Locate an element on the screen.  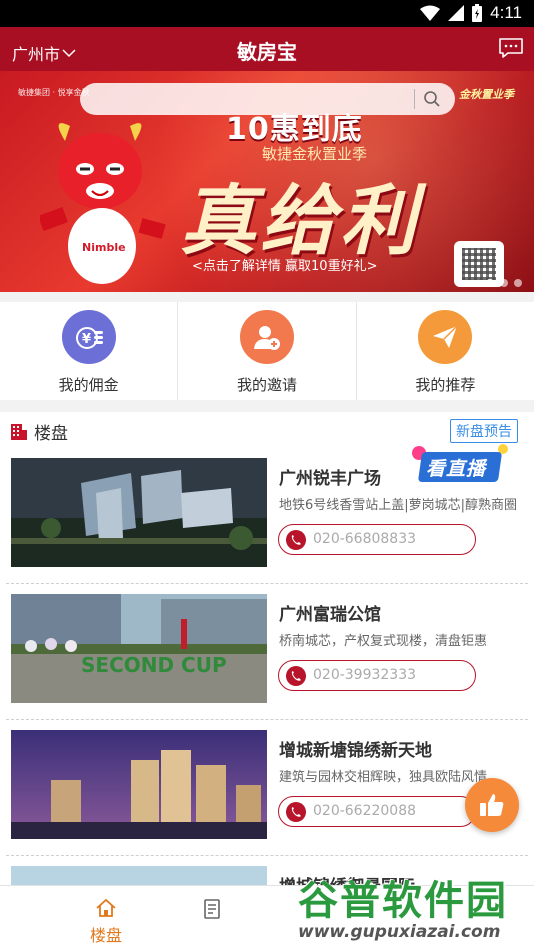
listing-desc: 桥南城芯，产权复式现楼，清盘钜惠 is located at coordinates (383, 641).